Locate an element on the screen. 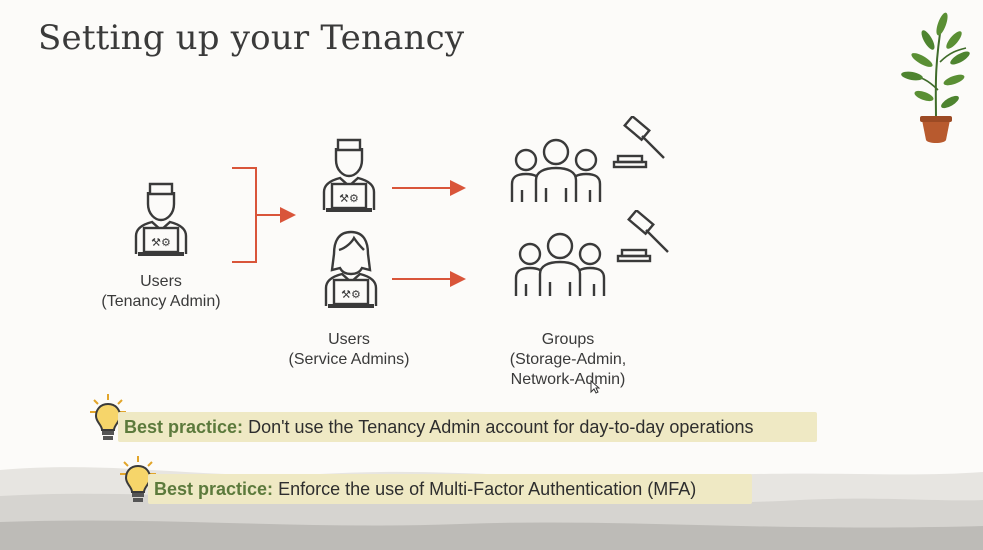  female-service-admin-icon: ⚒⚙ is located at coordinates (351, 269).